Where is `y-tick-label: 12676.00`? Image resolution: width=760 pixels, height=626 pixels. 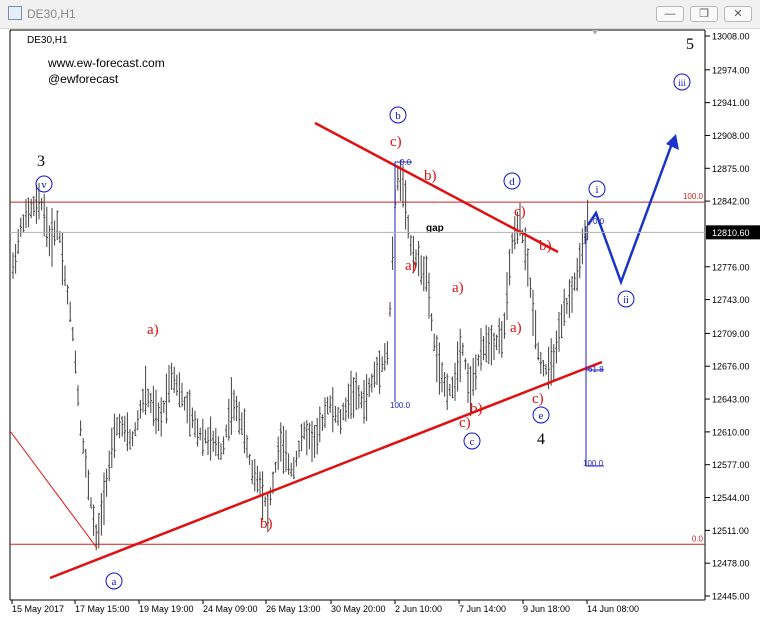 y-tick-label: 12676.00 is located at coordinates (731, 367).